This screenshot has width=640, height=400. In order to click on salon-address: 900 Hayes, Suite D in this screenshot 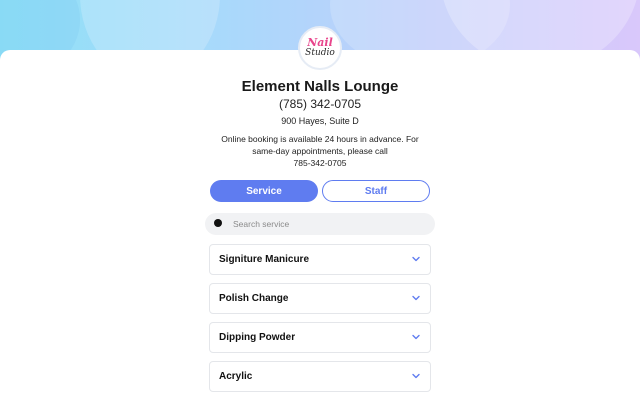, I will do `click(320, 121)`.